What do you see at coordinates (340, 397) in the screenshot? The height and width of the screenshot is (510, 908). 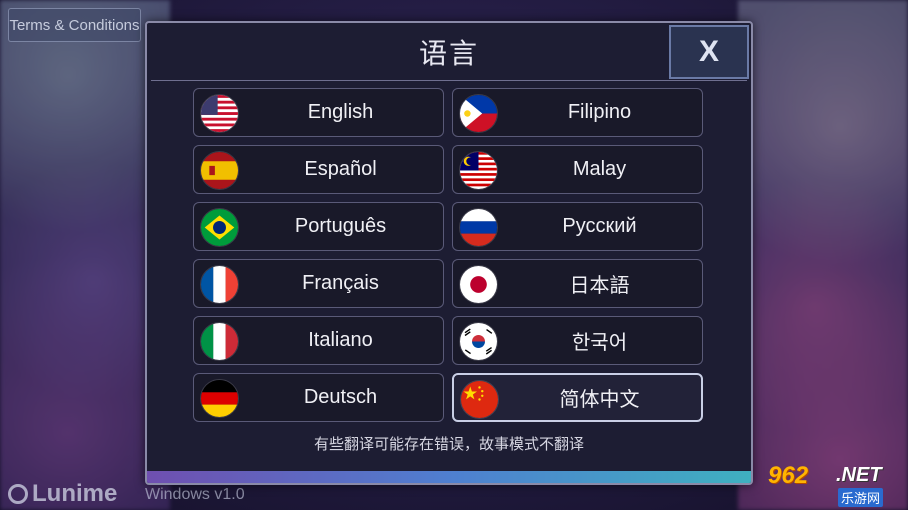 I see `language-label: Deutsch` at bounding box center [340, 397].